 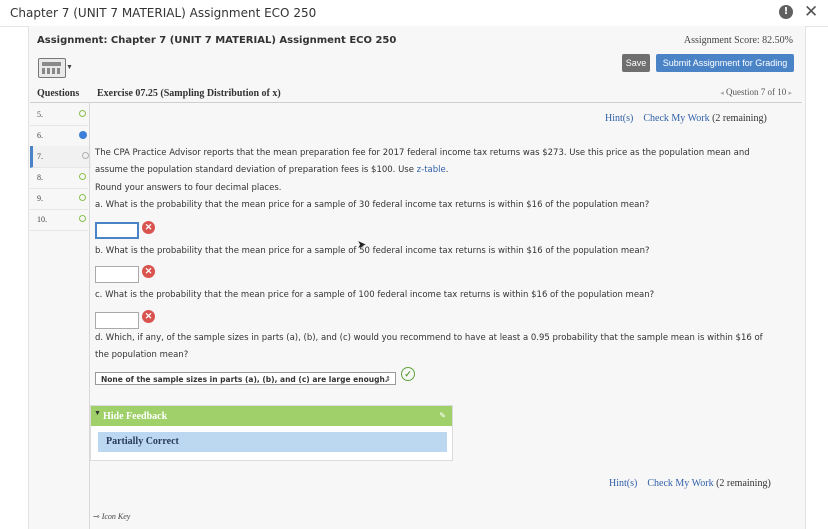 I want to click on feedback-result: Partially Correct, so click(x=272, y=442).